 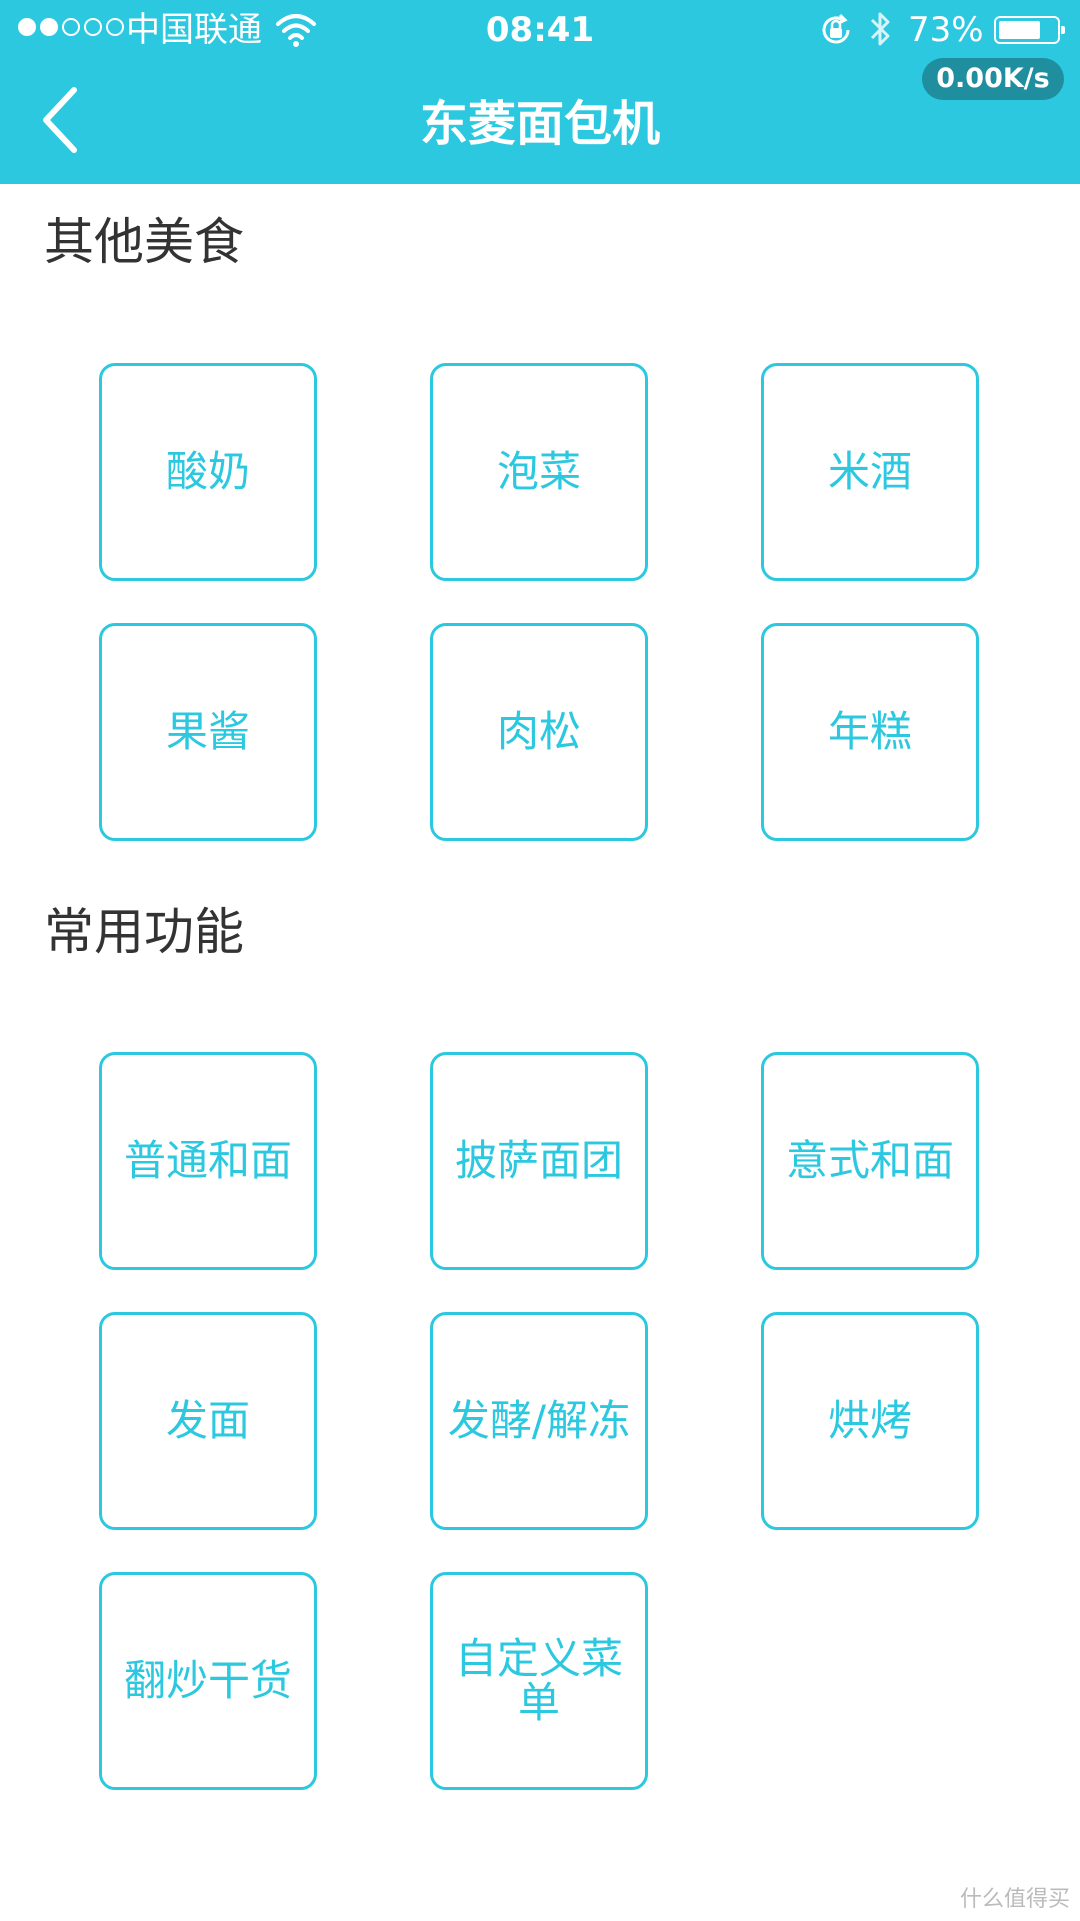 What do you see at coordinates (1019, 30) in the screenshot?
I see `battery-fill` at bounding box center [1019, 30].